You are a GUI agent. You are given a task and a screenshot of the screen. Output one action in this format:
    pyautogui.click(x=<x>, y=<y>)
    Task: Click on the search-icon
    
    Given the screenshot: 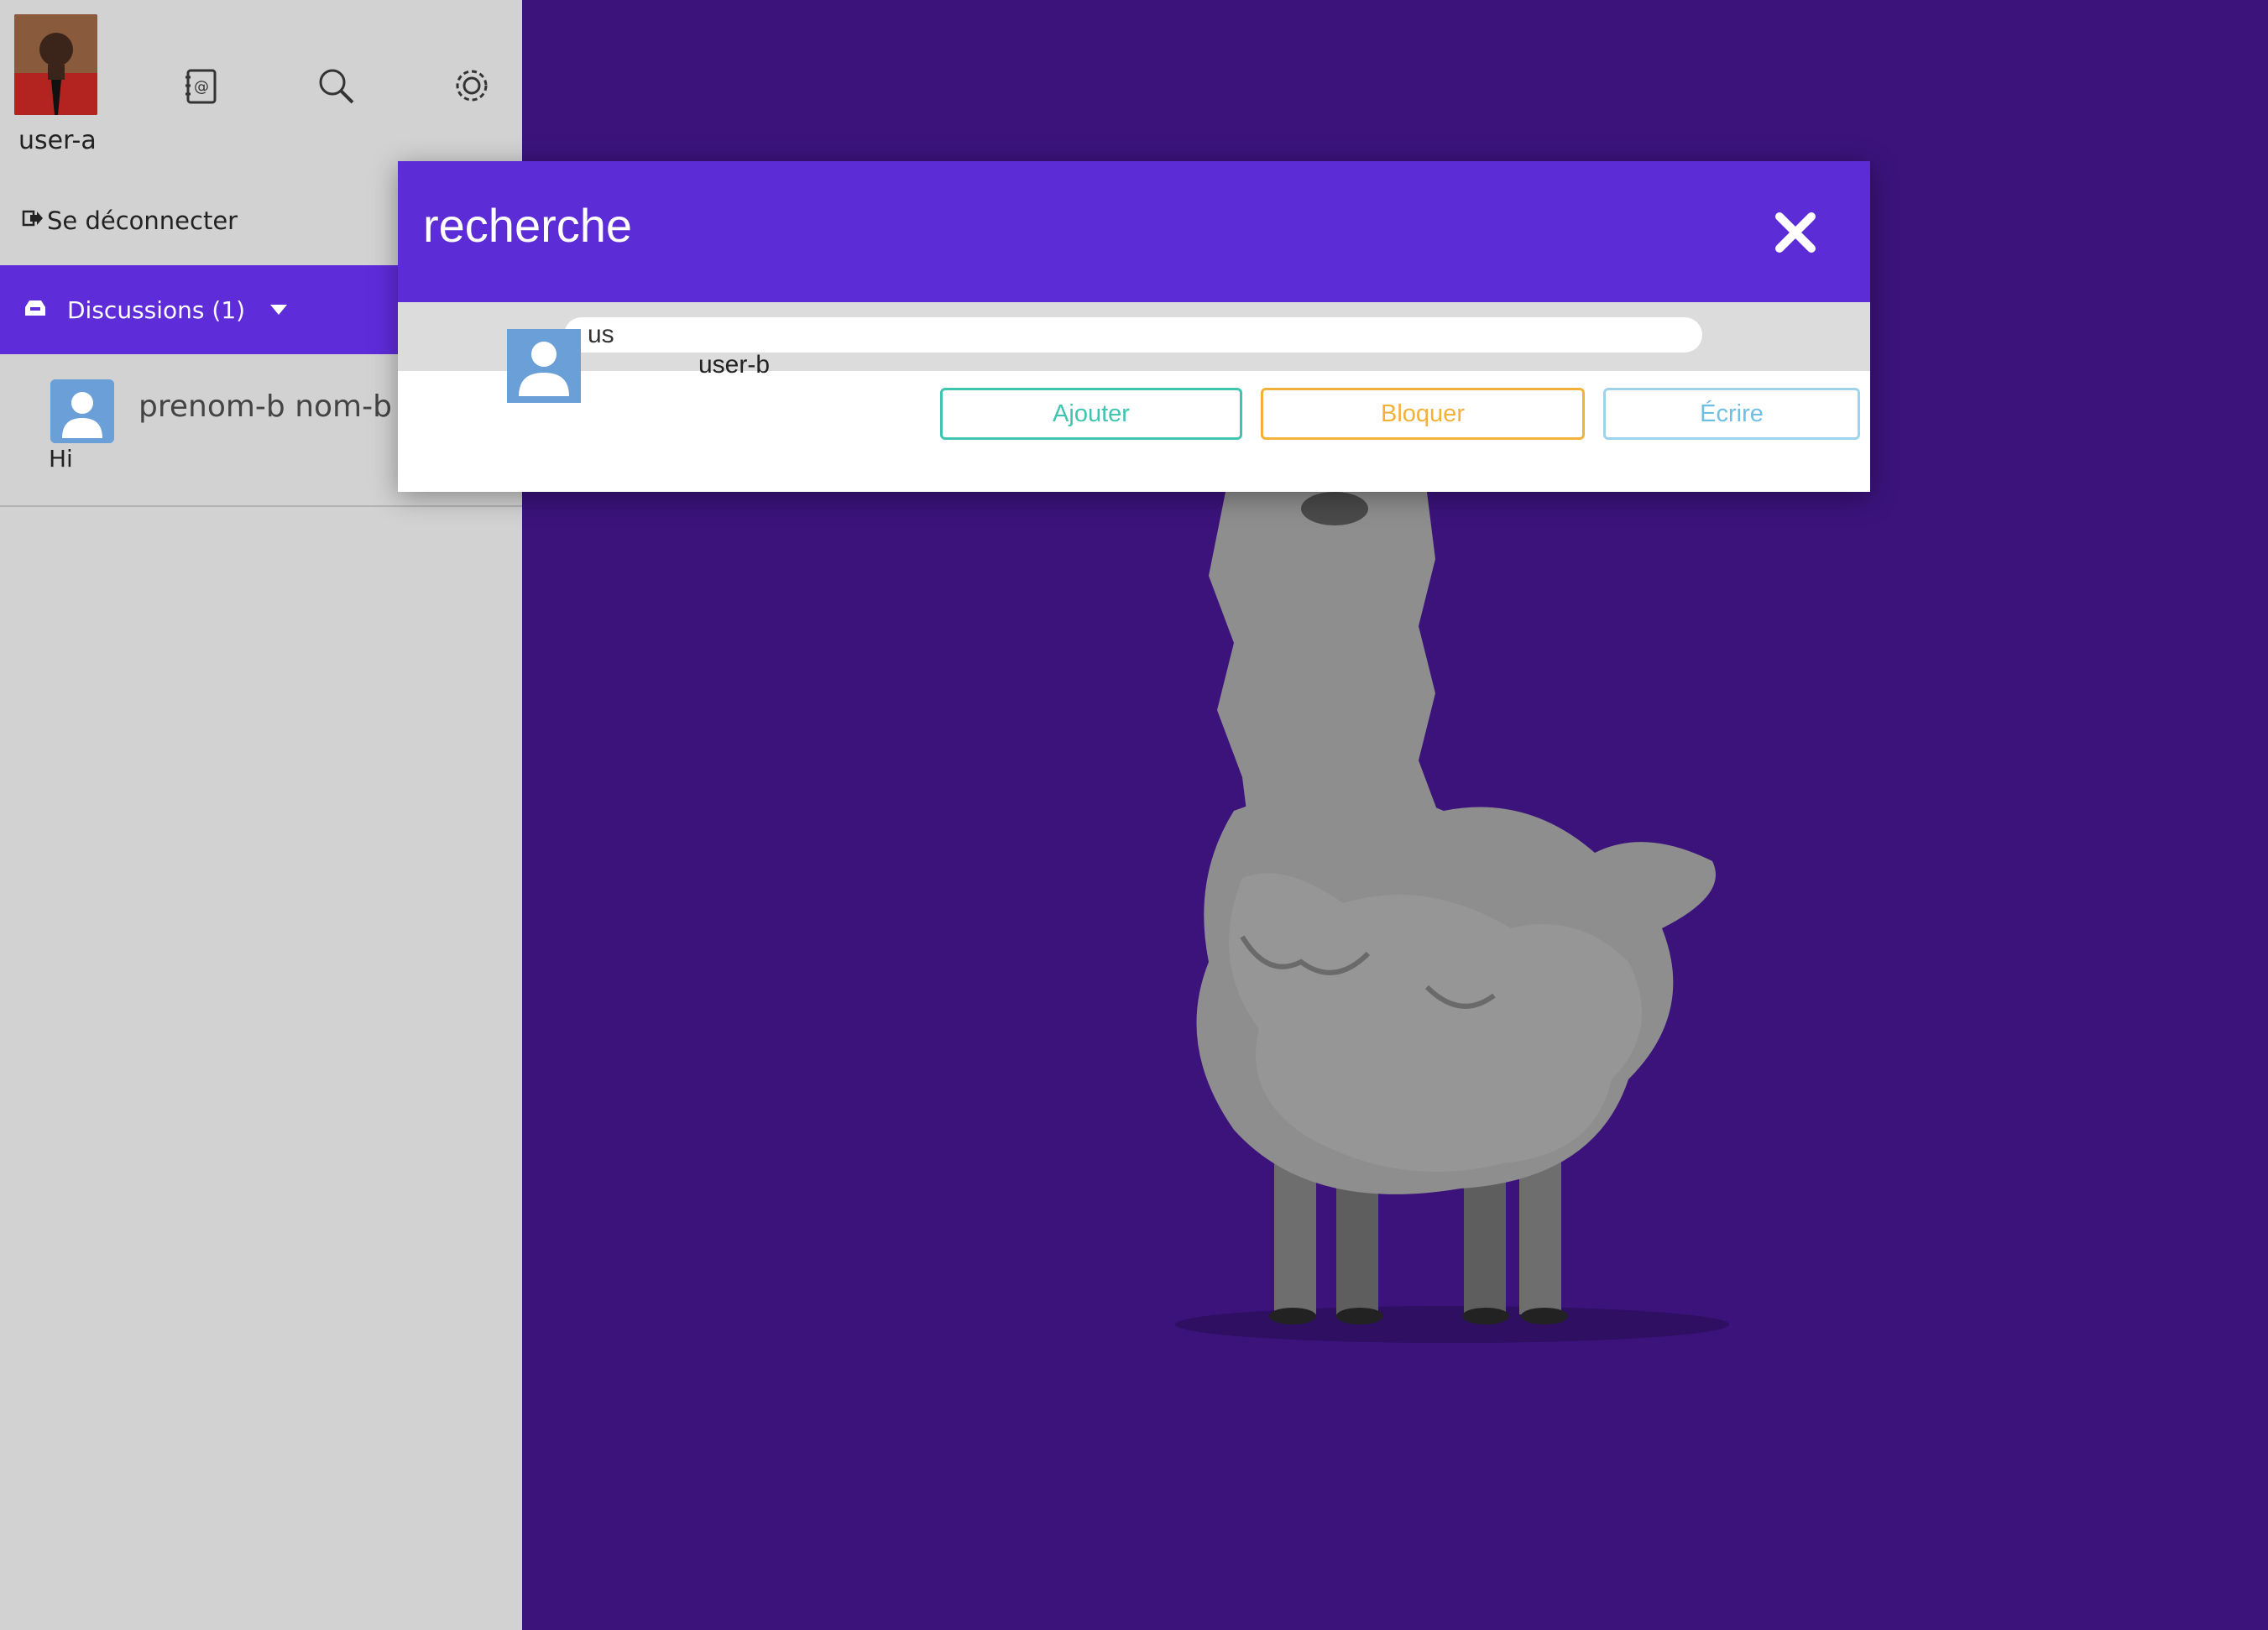 What is the action you would take?
    pyautogui.click(x=336, y=85)
    